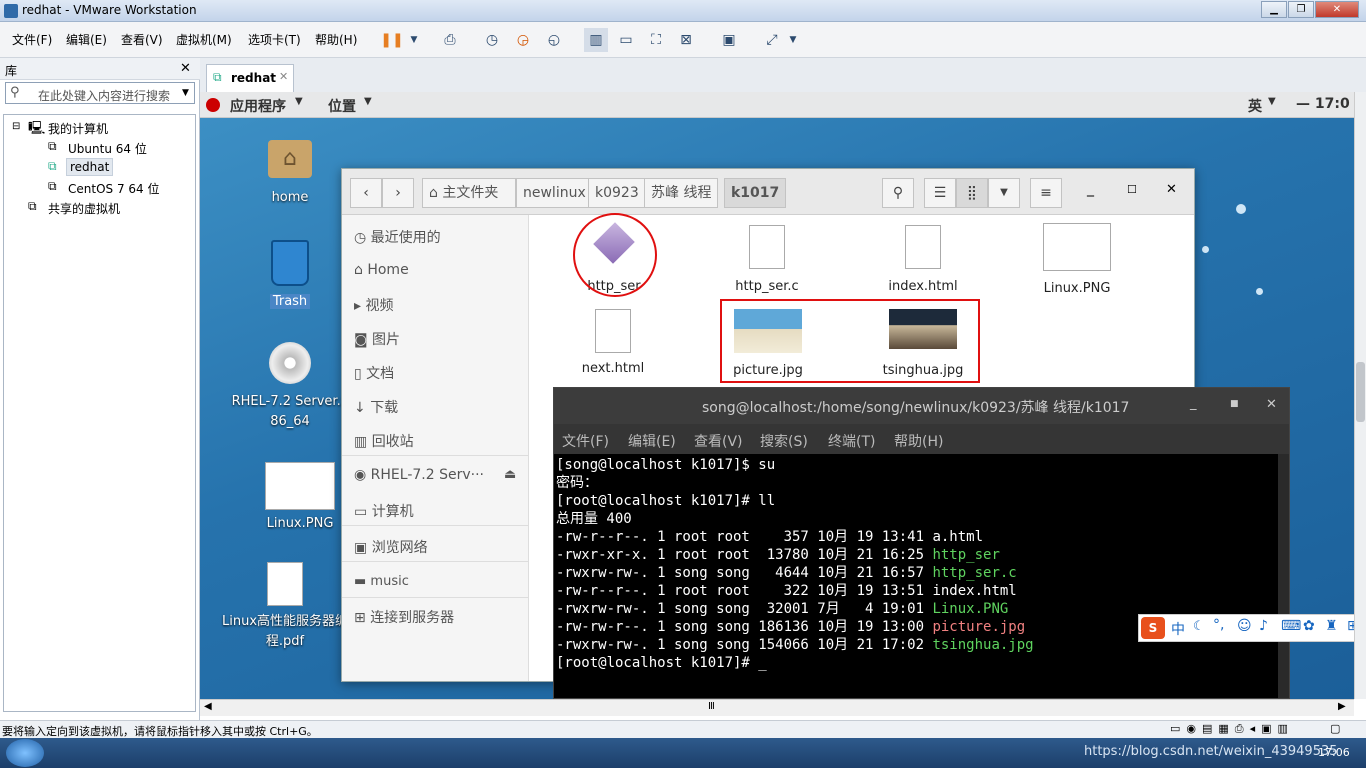 The image size is (1366, 768). What do you see at coordinates (377, 339) in the screenshot?
I see `sidebar-item-pictures: ◙ 图片` at bounding box center [377, 339].